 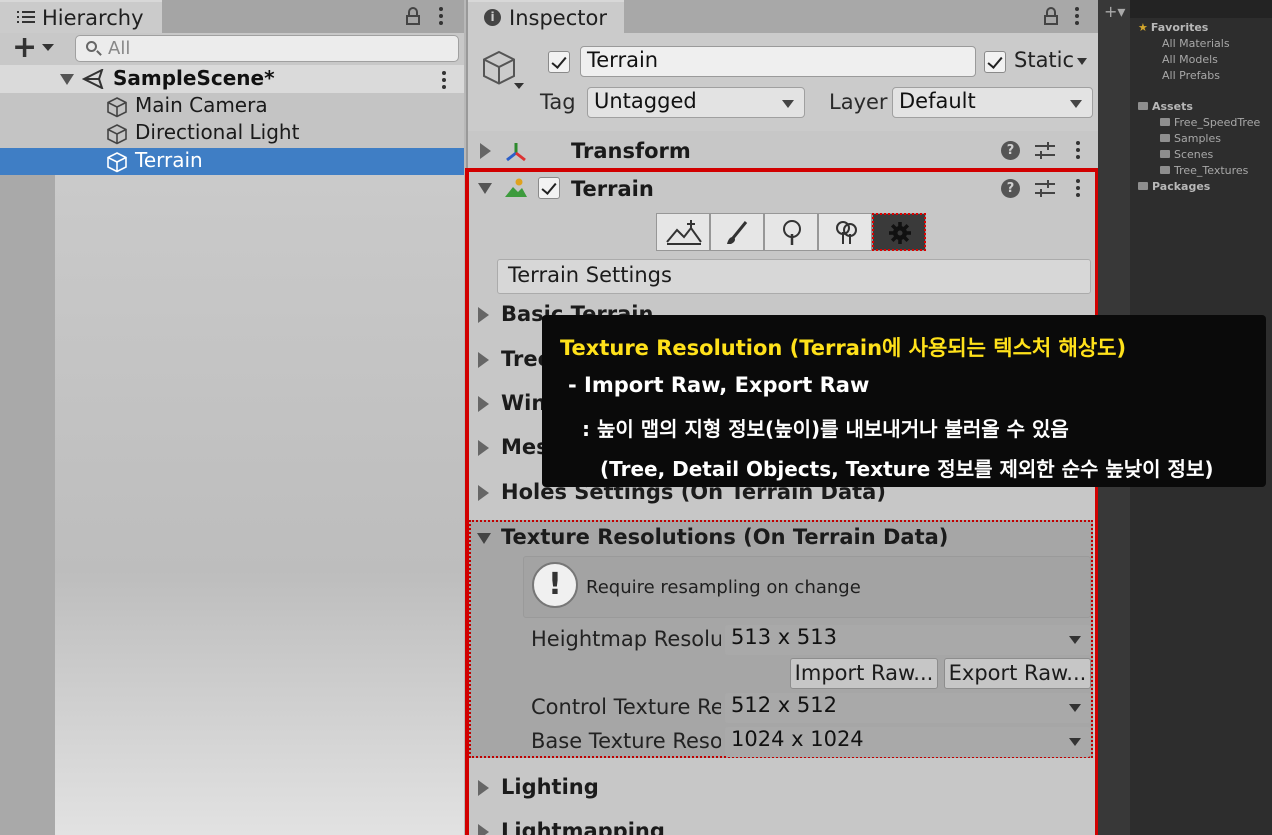 What do you see at coordinates (1173, 27) in the screenshot?
I see `favorites-header: ★ Favorites` at bounding box center [1173, 27].